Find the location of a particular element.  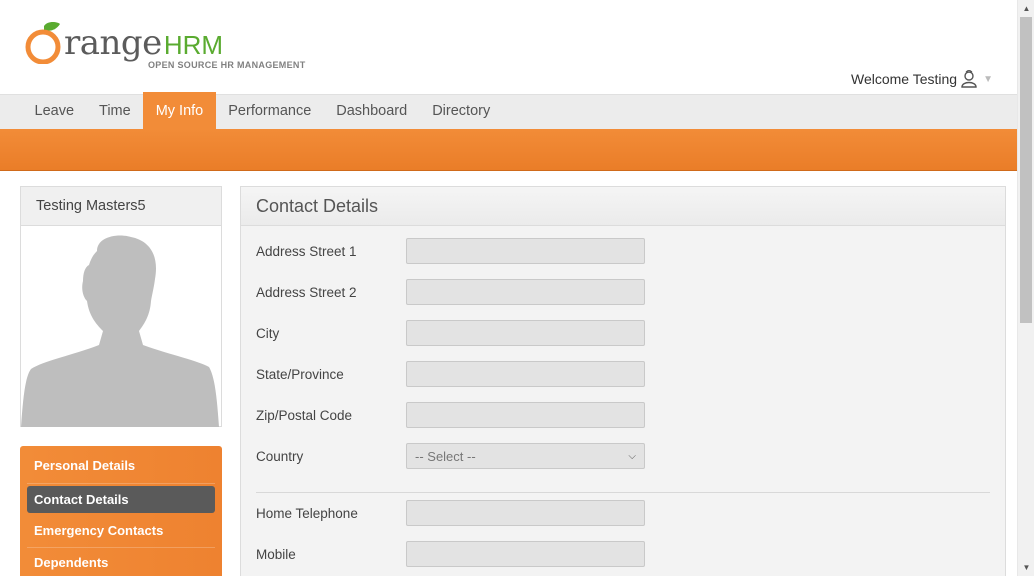

logo-subtitle: OPEN SOURCE HR MANAGEMENT is located at coordinates (227, 65).